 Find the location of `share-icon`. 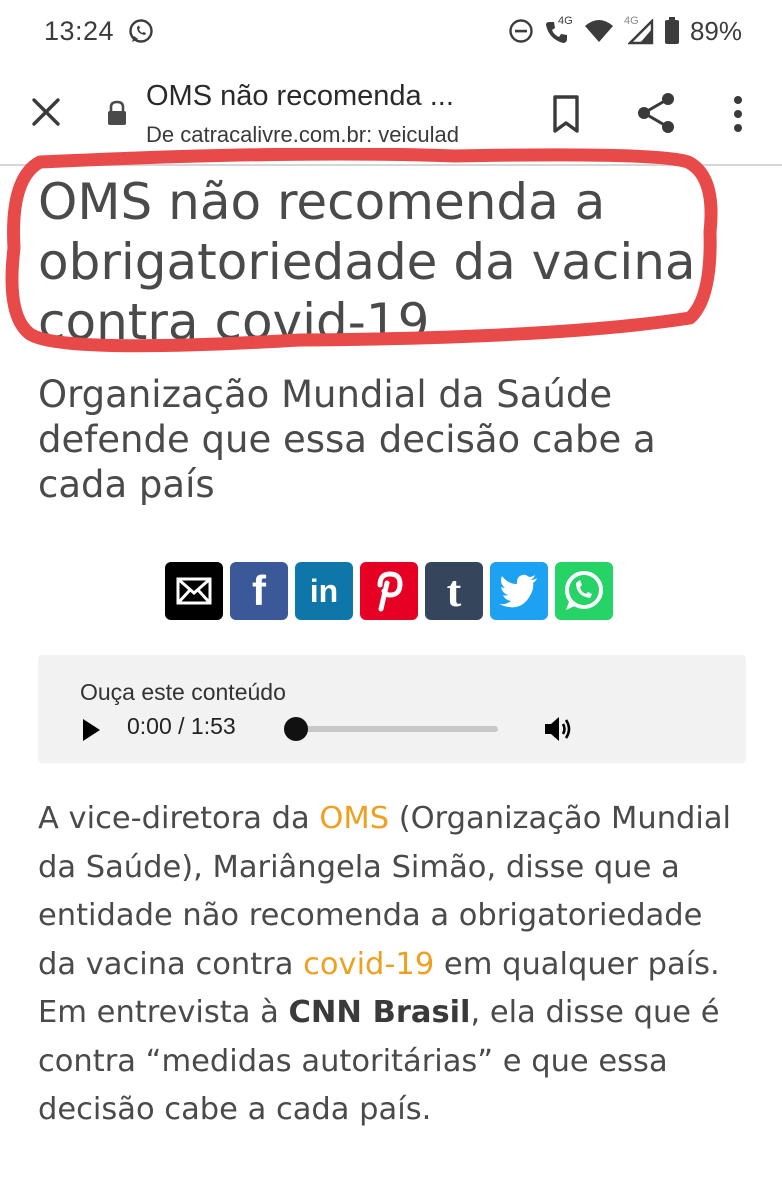

share-icon is located at coordinates (657, 113).